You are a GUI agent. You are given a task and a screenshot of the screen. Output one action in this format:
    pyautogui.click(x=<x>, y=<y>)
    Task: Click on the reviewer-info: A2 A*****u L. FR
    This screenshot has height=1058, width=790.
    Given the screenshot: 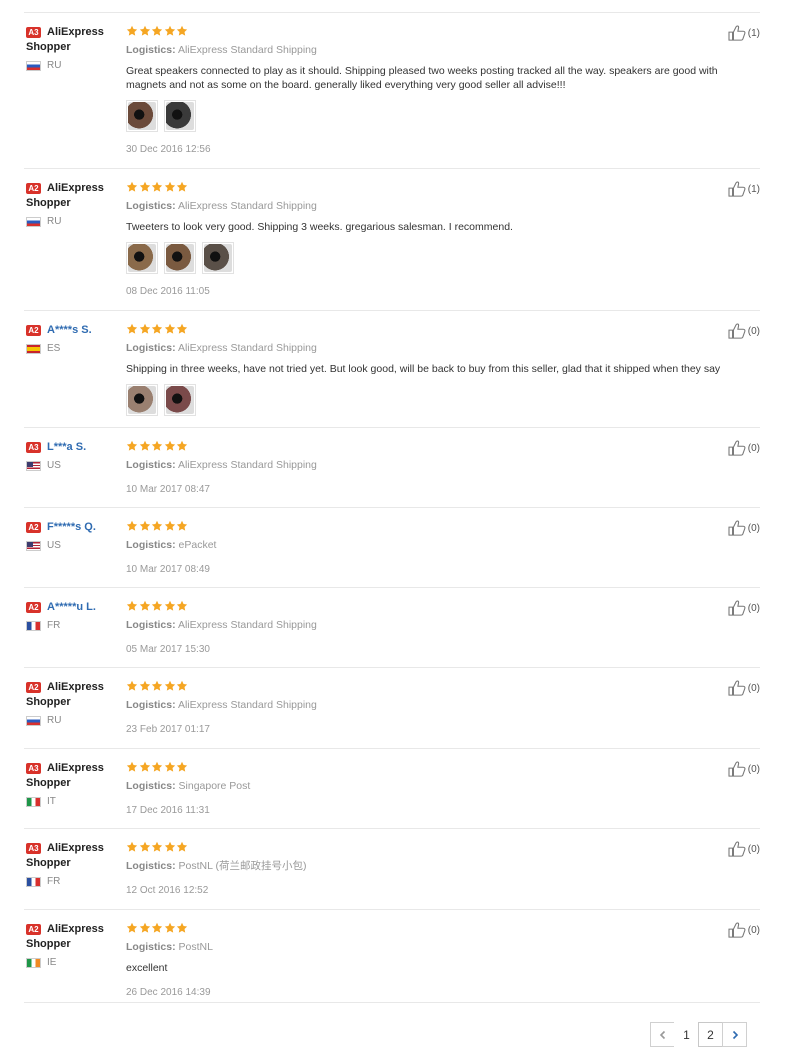 What is the action you would take?
    pyautogui.click(x=74, y=615)
    